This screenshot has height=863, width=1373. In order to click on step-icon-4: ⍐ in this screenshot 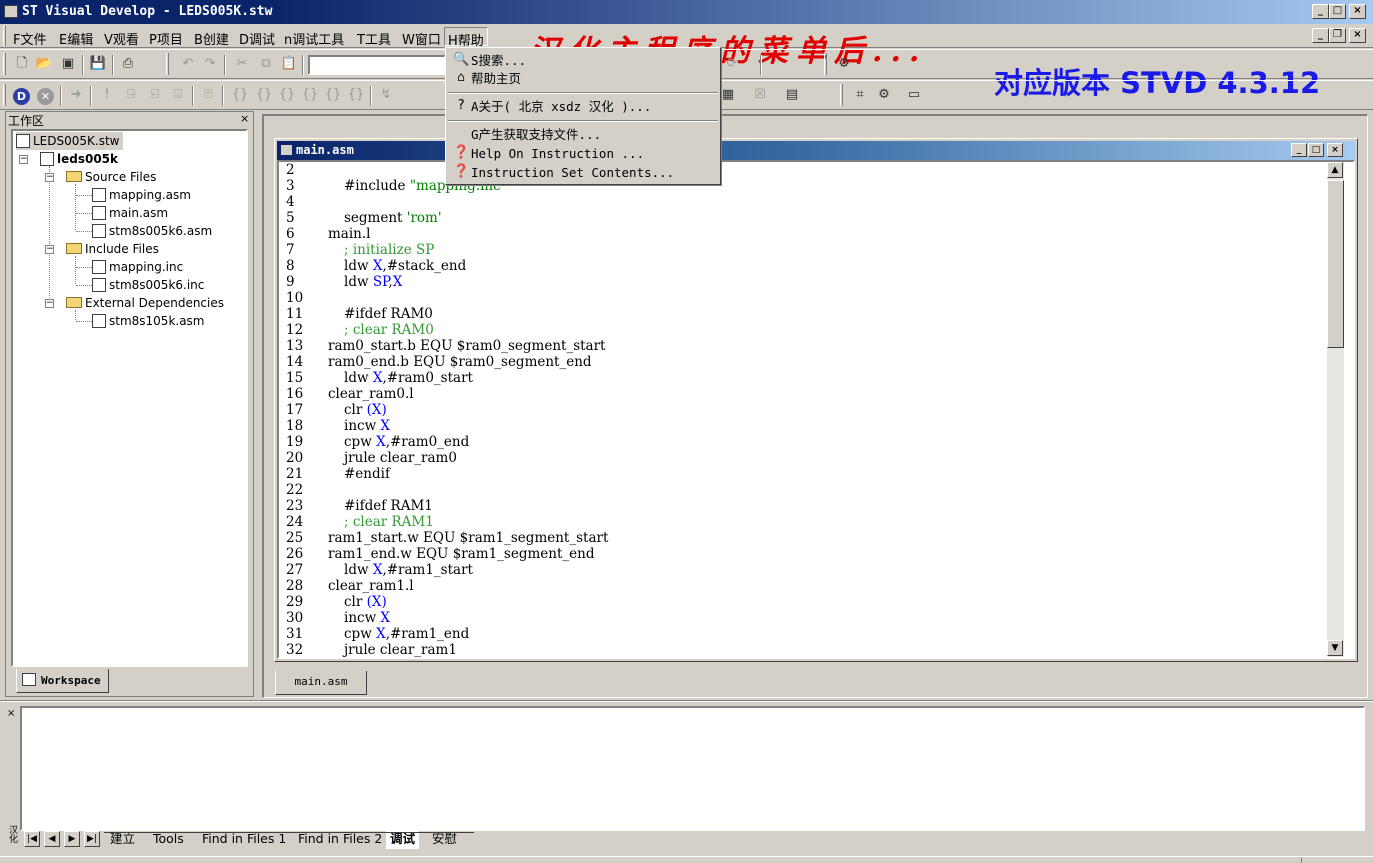, I will do `click(208, 95)`.